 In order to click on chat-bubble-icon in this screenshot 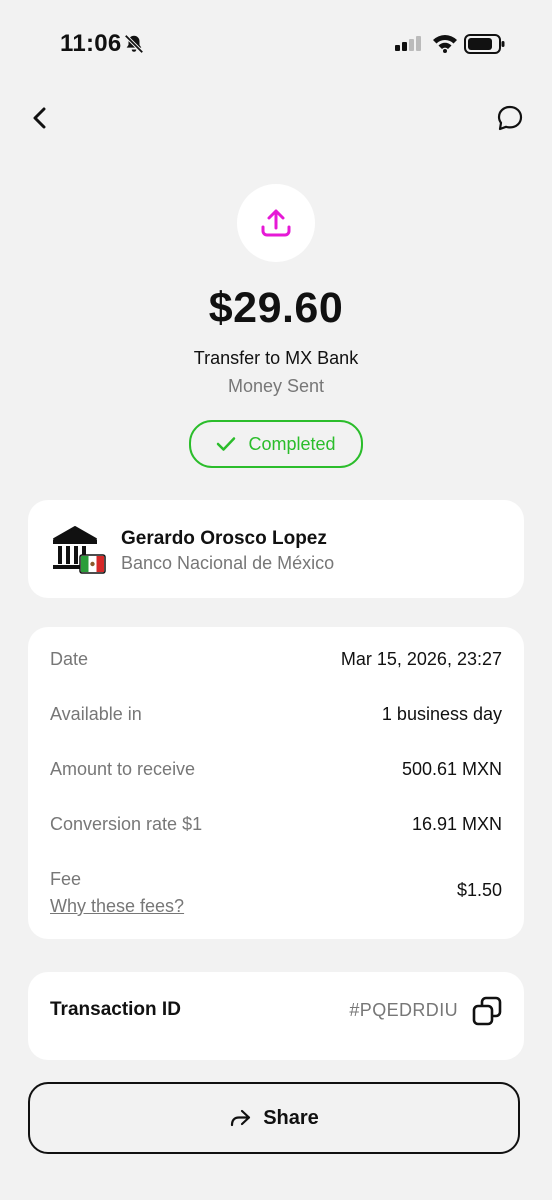, I will do `click(510, 118)`.